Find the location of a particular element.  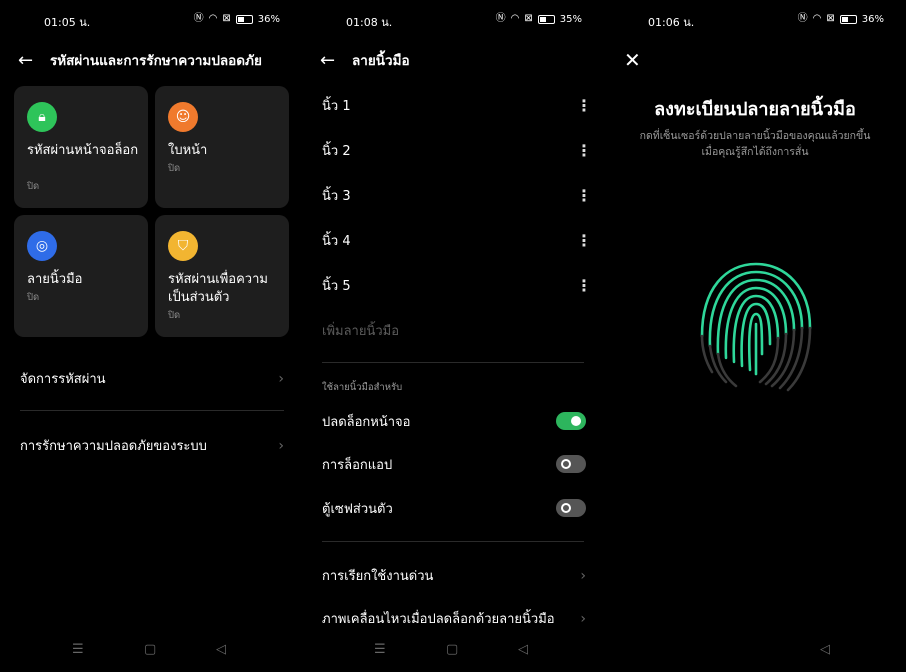

nav-bar: ◁ is located at coordinates (755, 651).